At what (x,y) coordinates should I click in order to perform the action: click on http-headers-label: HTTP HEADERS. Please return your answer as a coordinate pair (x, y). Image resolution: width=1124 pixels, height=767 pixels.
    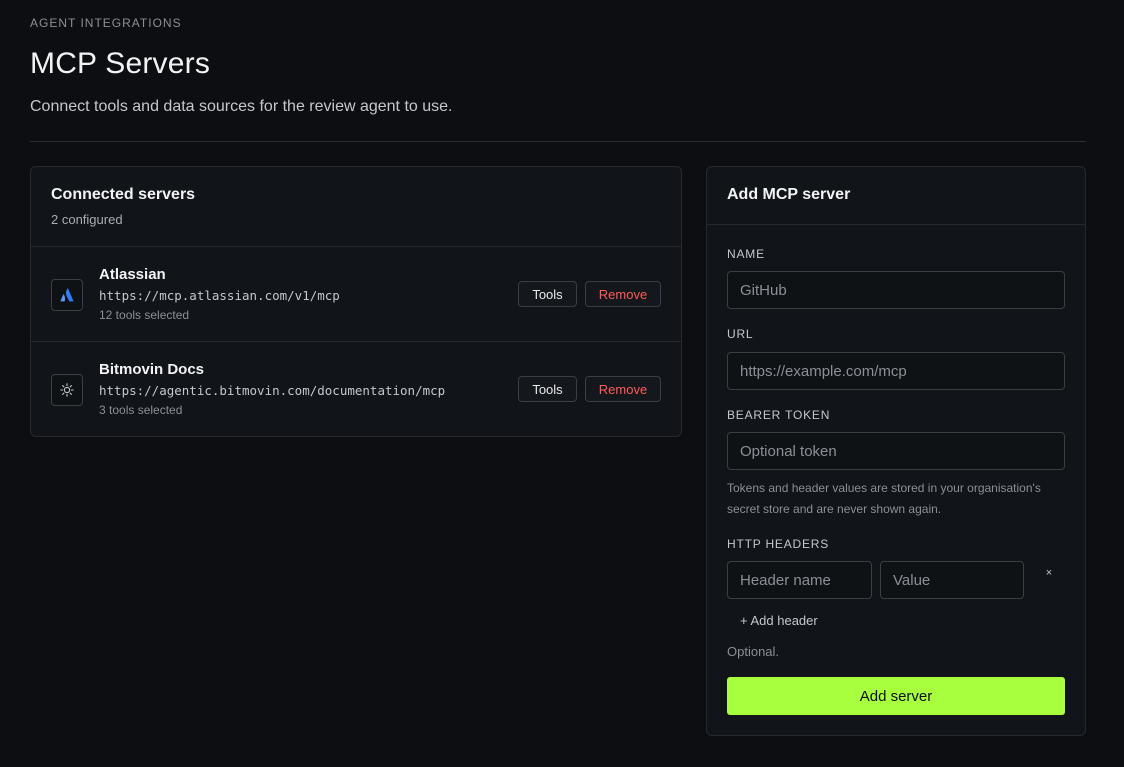
    Looking at the image, I should click on (778, 544).